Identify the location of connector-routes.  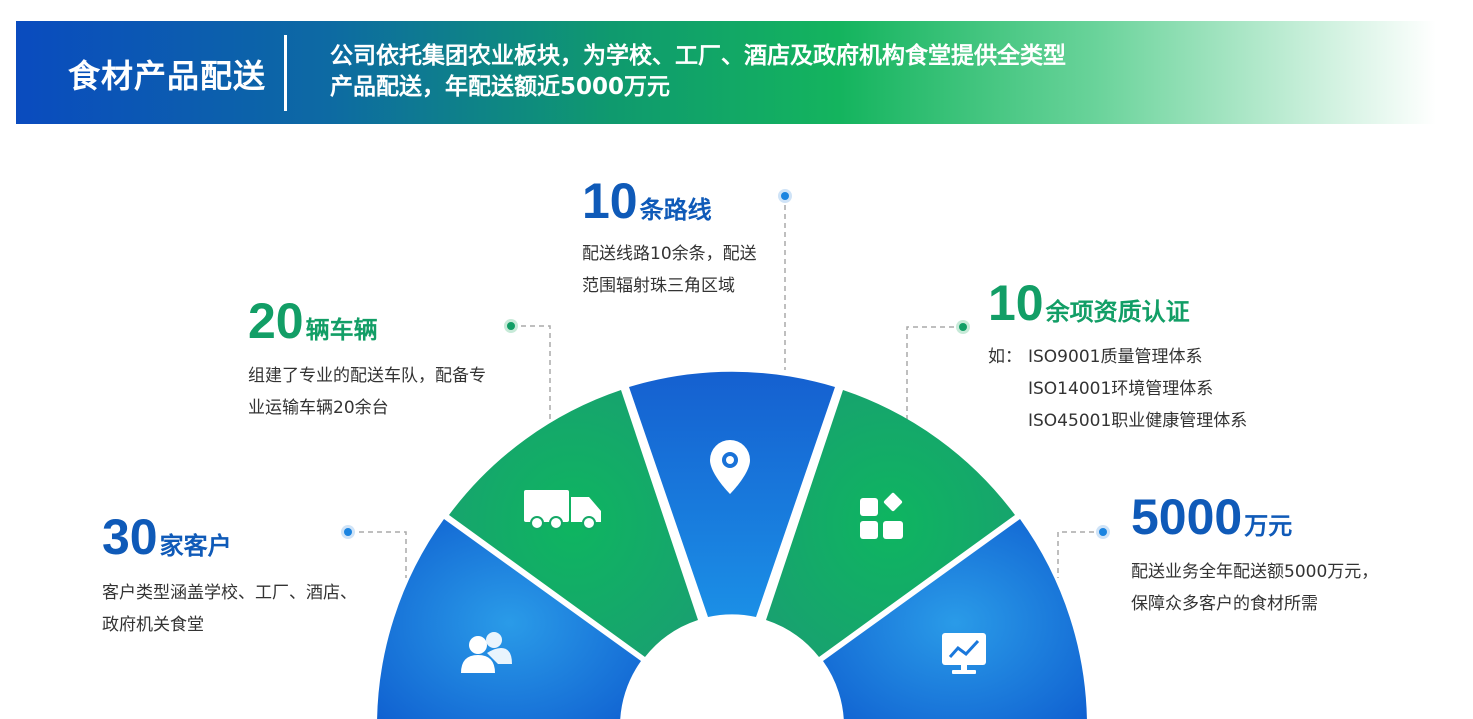
(785, 279).